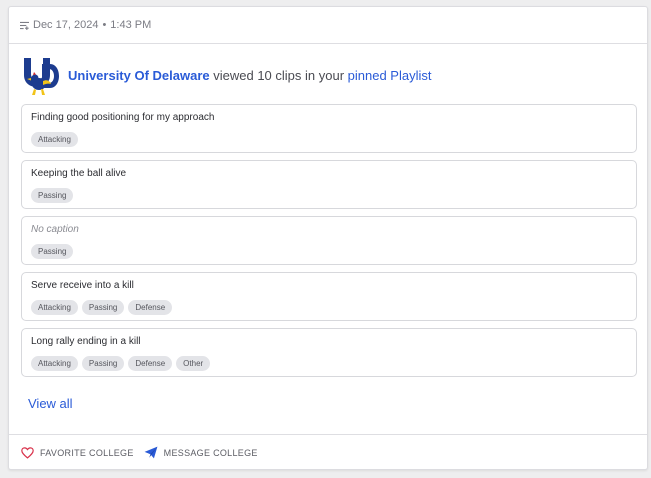  What do you see at coordinates (55, 229) in the screenshot?
I see `clip-caption: No caption` at bounding box center [55, 229].